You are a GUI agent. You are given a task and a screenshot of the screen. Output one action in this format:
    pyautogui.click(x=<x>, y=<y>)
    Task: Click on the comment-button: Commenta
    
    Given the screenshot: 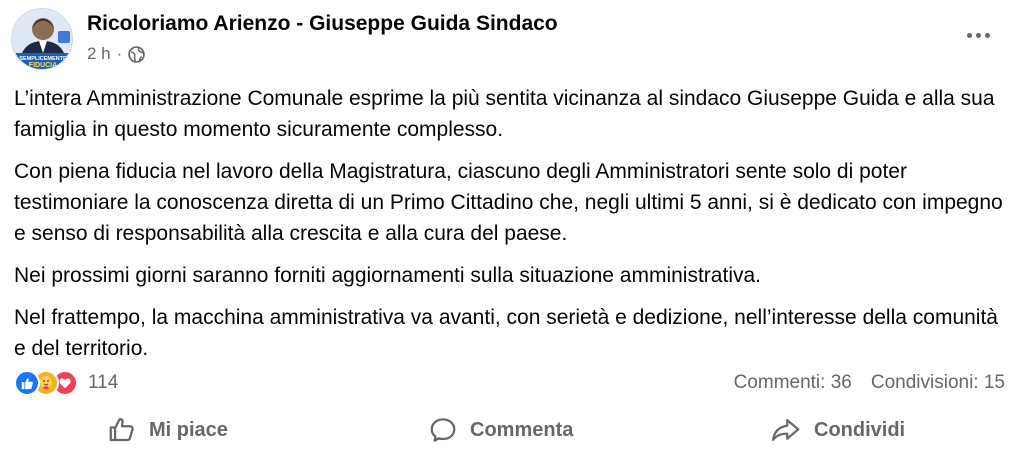 What is the action you would take?
    pyautogui.click(x=500, y=430)
    